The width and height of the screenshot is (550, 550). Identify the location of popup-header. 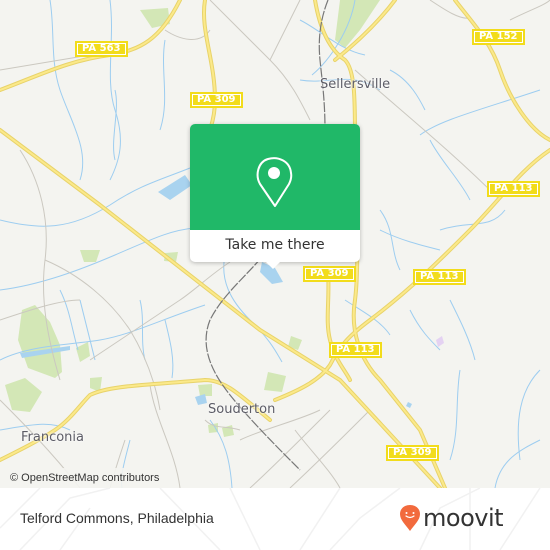
(275, 177).